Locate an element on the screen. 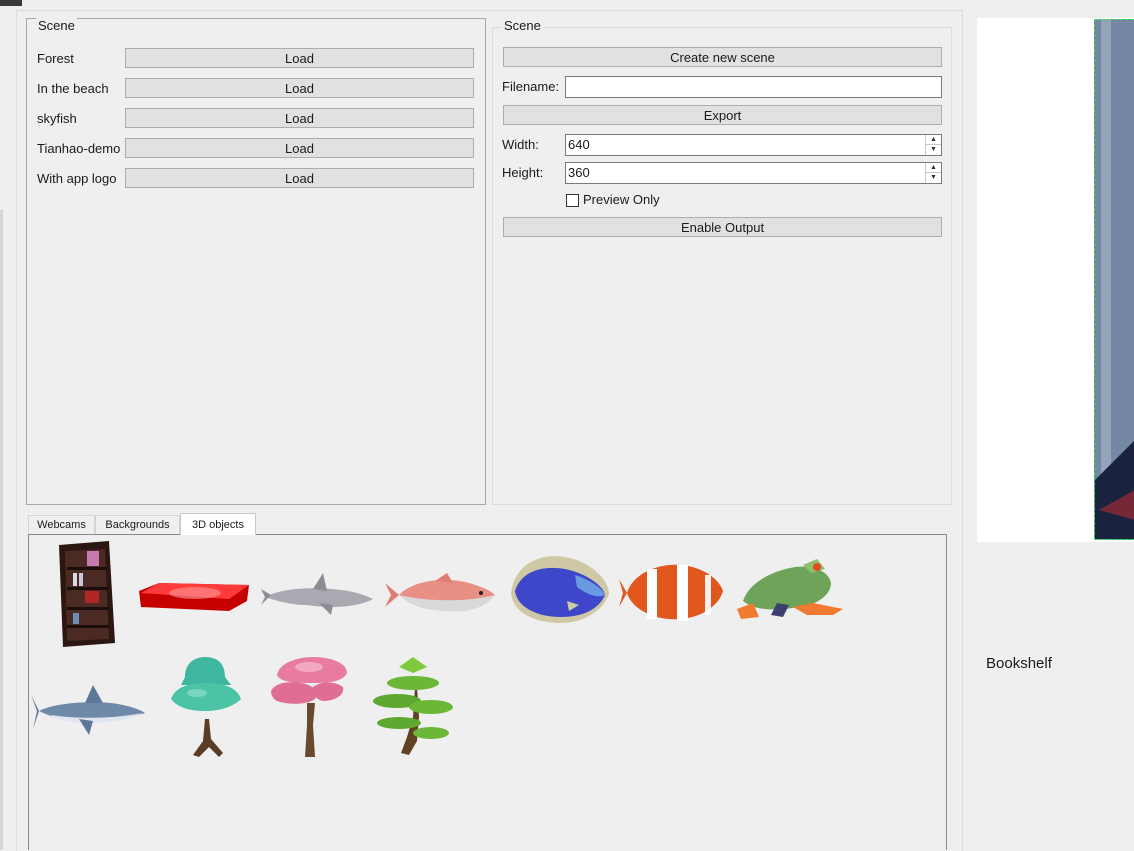 The image size is (1134, 851). left-edge-divider is located at coordinates (1, 530).